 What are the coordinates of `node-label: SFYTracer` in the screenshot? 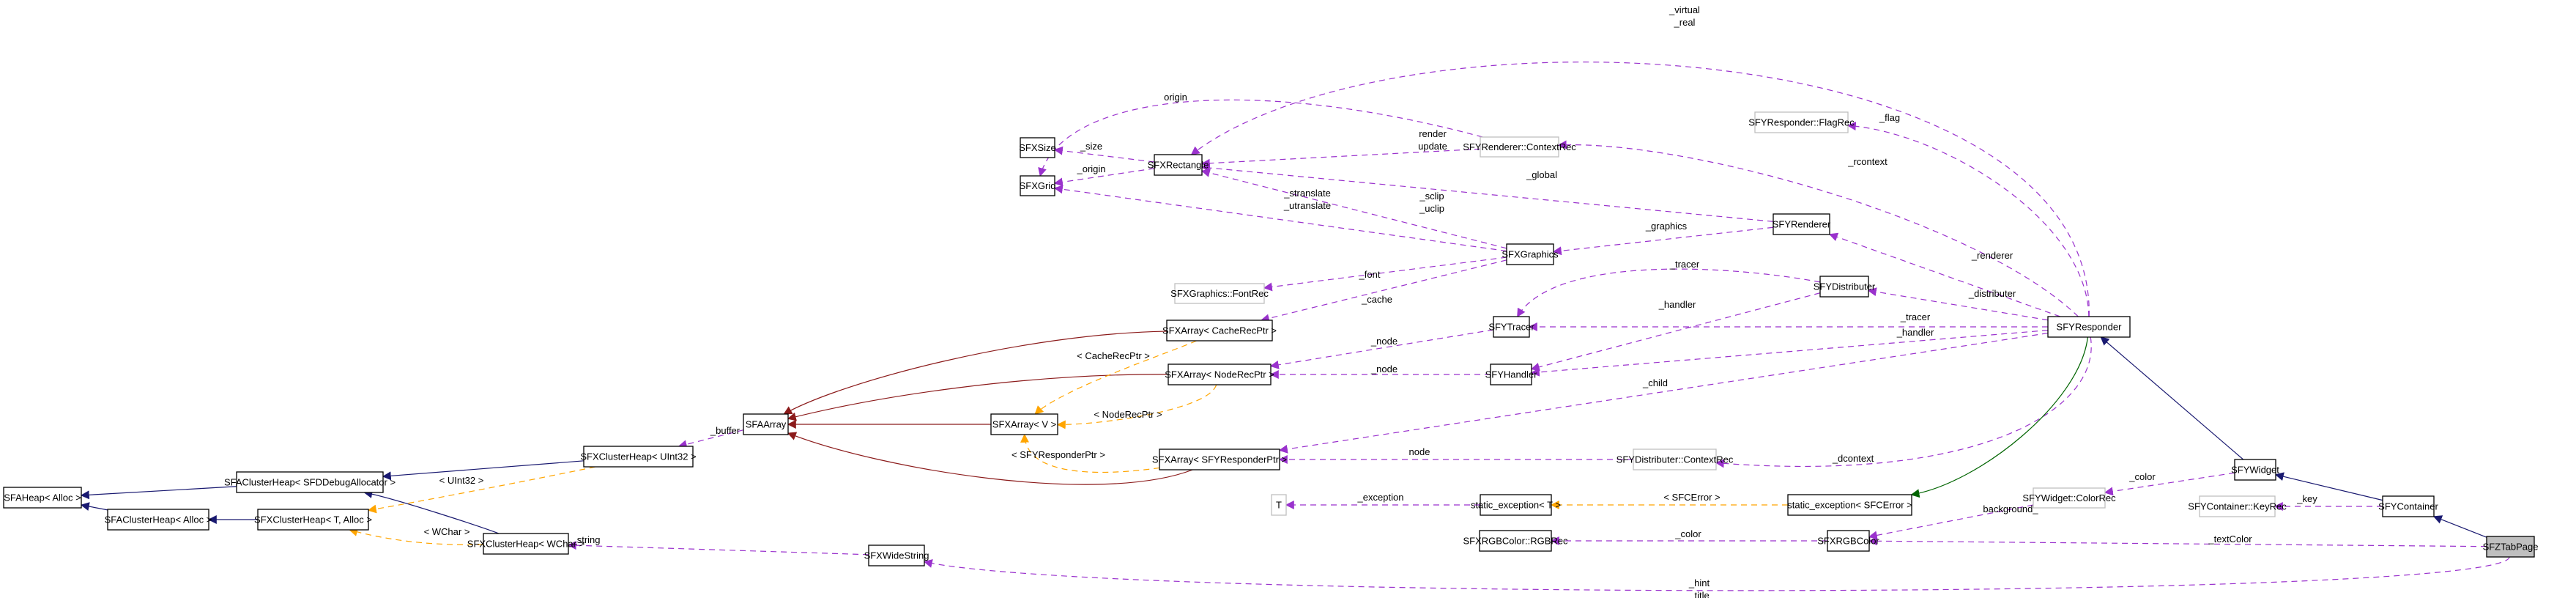 It's located at (1511, 327).